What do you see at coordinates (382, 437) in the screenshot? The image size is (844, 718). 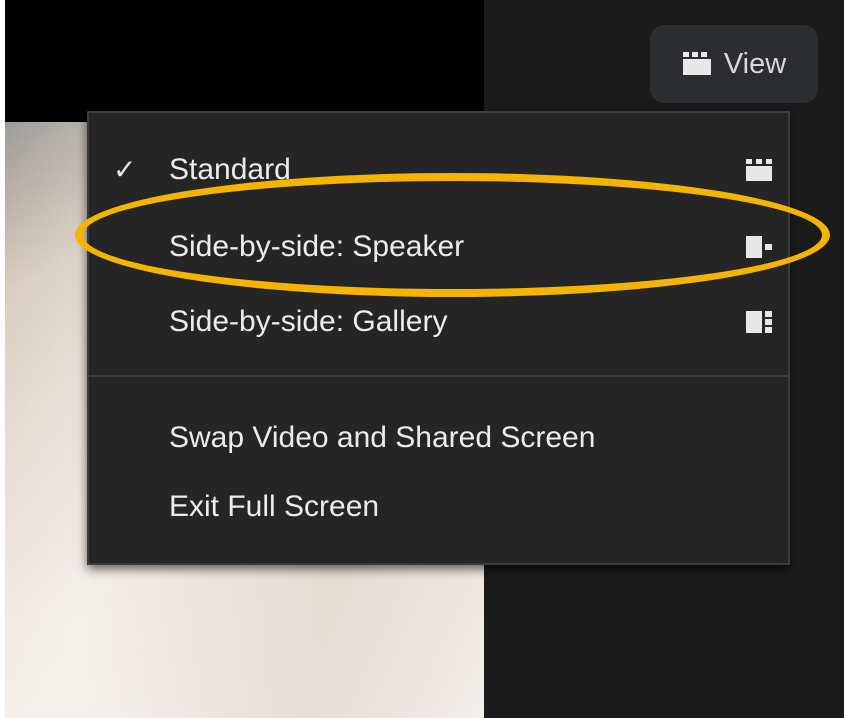 I see `menu-item-label: Swap Video and Shared Screen` at bounding box center [382, 437].